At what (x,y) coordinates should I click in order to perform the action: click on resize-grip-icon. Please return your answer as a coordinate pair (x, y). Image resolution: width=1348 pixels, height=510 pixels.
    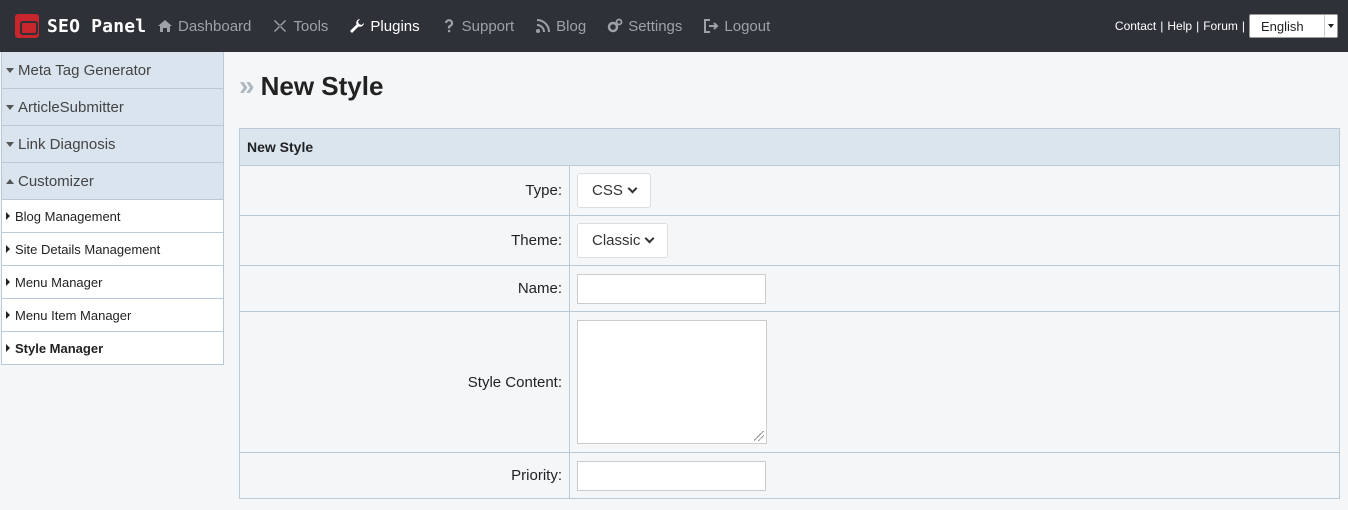
    Looking at the image, I should click on (759, 436).